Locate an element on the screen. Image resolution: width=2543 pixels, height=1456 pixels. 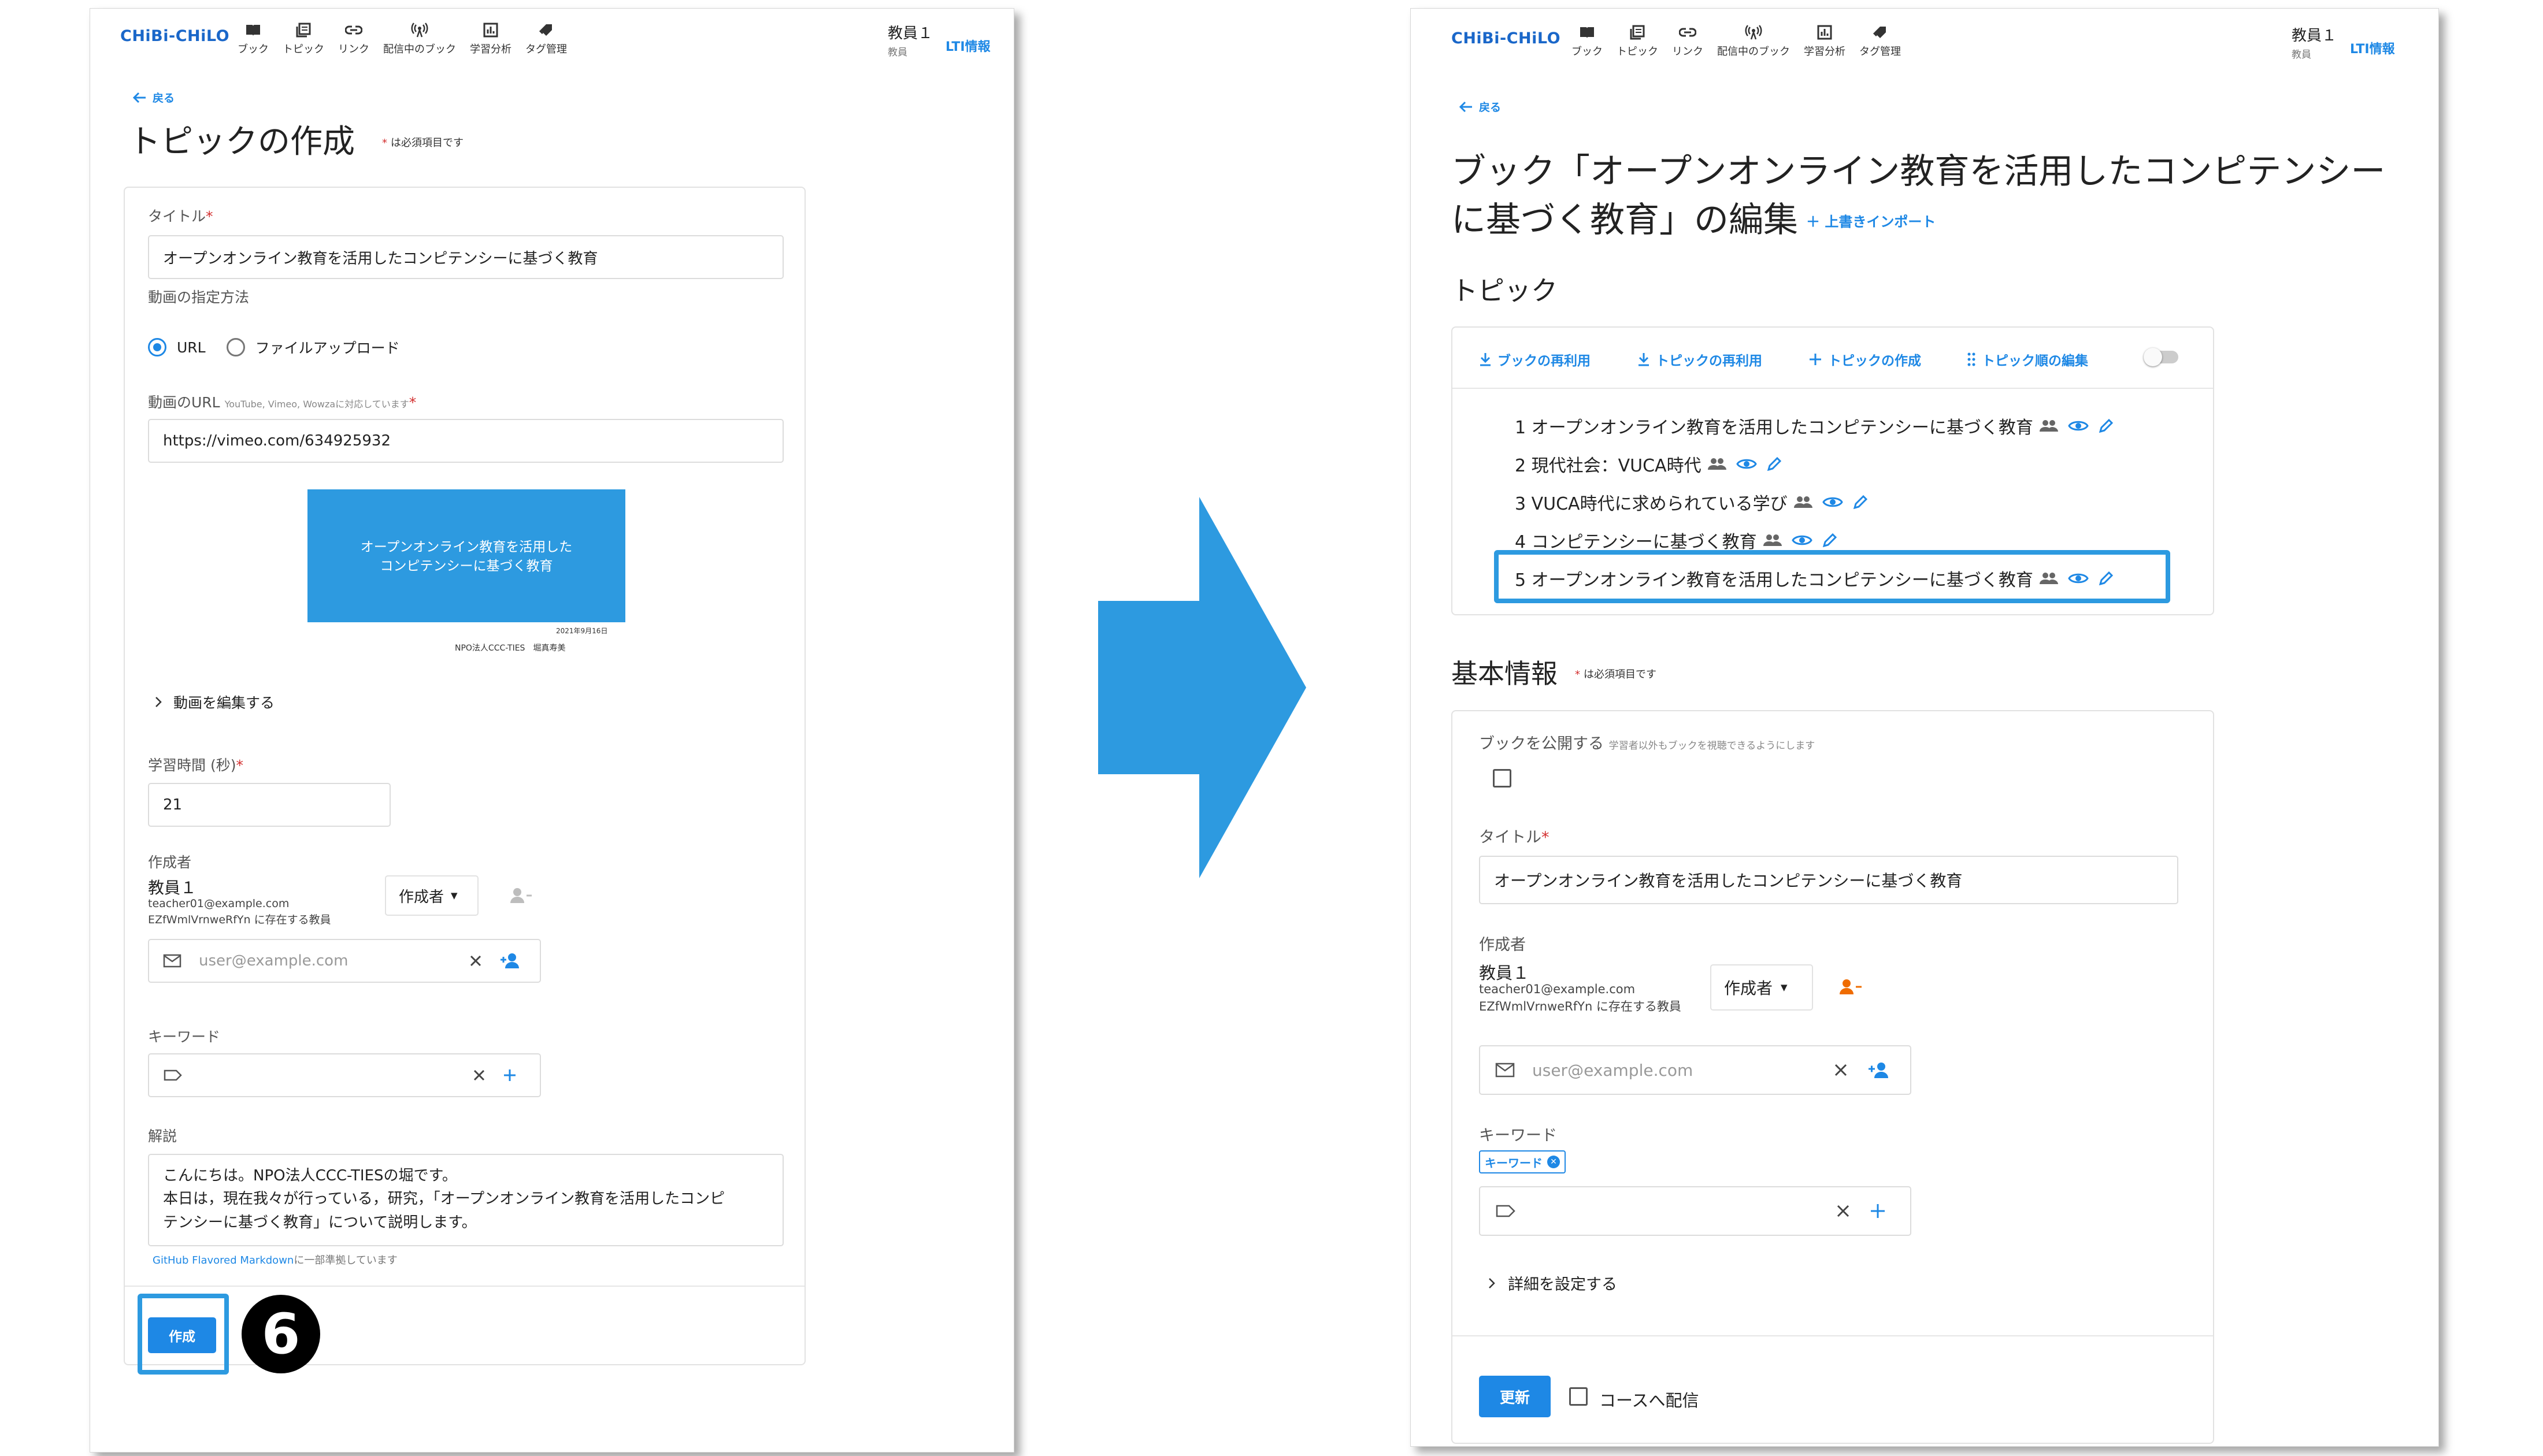
chip-remove-icon: ✕ is located at coordinates (1554, 1162).